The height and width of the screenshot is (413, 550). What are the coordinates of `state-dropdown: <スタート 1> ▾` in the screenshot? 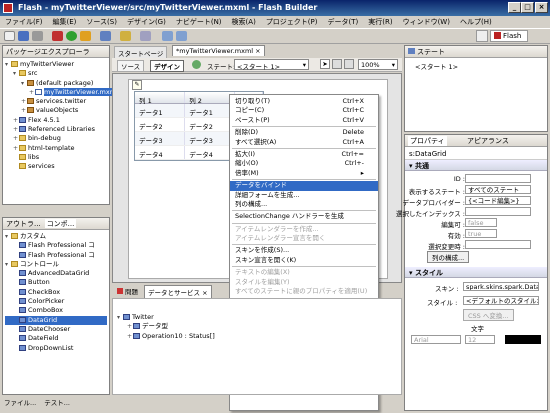 It's located at (271, 65).